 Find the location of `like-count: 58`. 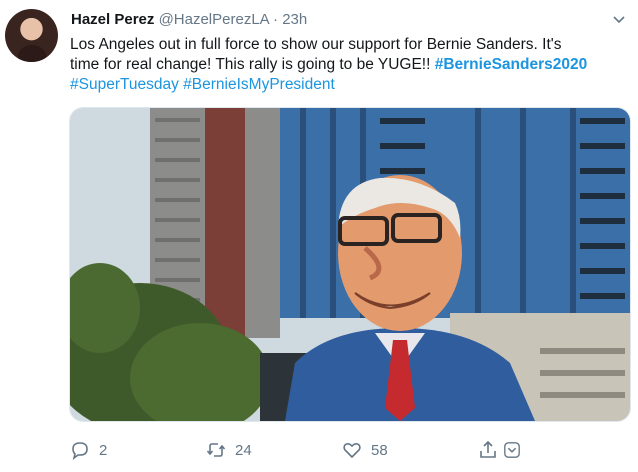

like-count: 58 is located at coordinates (379, 450).